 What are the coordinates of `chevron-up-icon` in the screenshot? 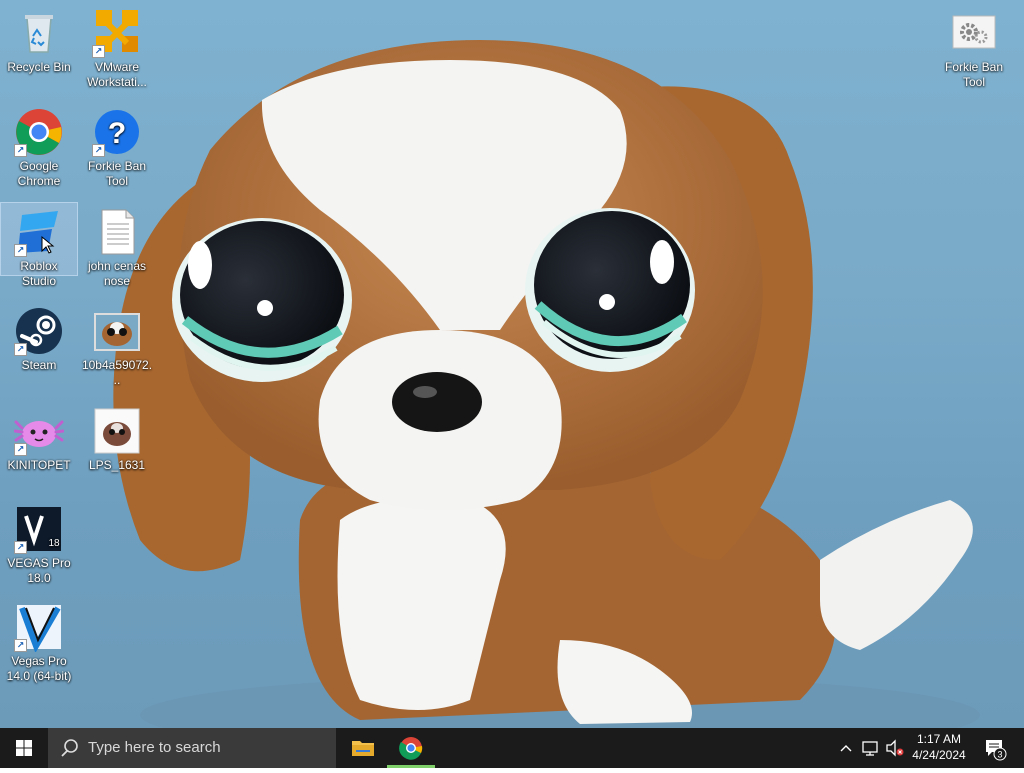 It's located at (846, 748).